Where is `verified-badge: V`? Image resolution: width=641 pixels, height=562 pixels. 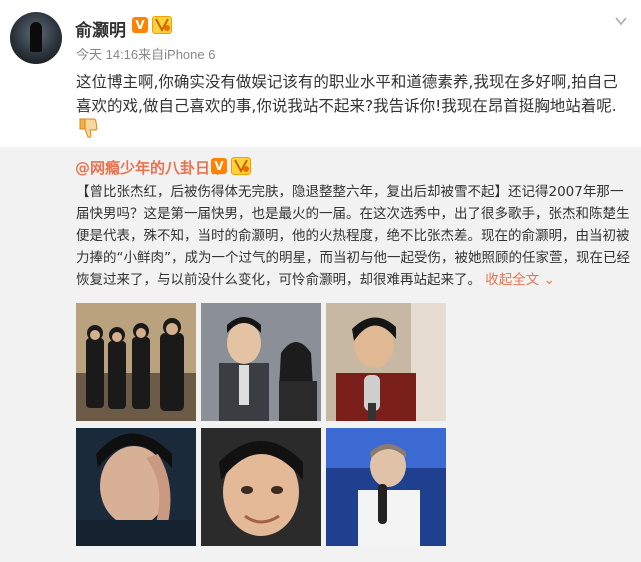
verified-badge: V is located at coordinates (140, 25).